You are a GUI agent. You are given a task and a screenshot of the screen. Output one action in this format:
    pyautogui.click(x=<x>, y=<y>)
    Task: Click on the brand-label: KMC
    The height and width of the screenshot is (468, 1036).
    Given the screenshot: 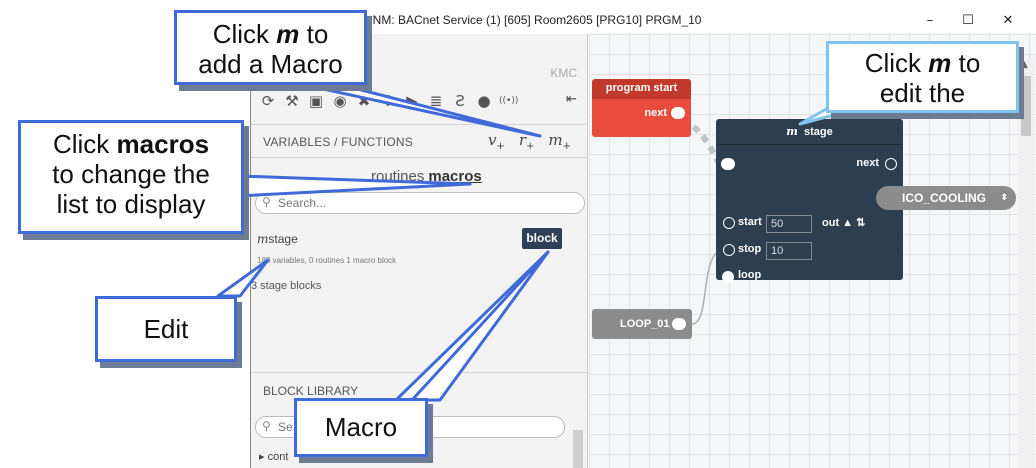 What is the action you would take?
    pyautogui.click(x=563, y=73)
    